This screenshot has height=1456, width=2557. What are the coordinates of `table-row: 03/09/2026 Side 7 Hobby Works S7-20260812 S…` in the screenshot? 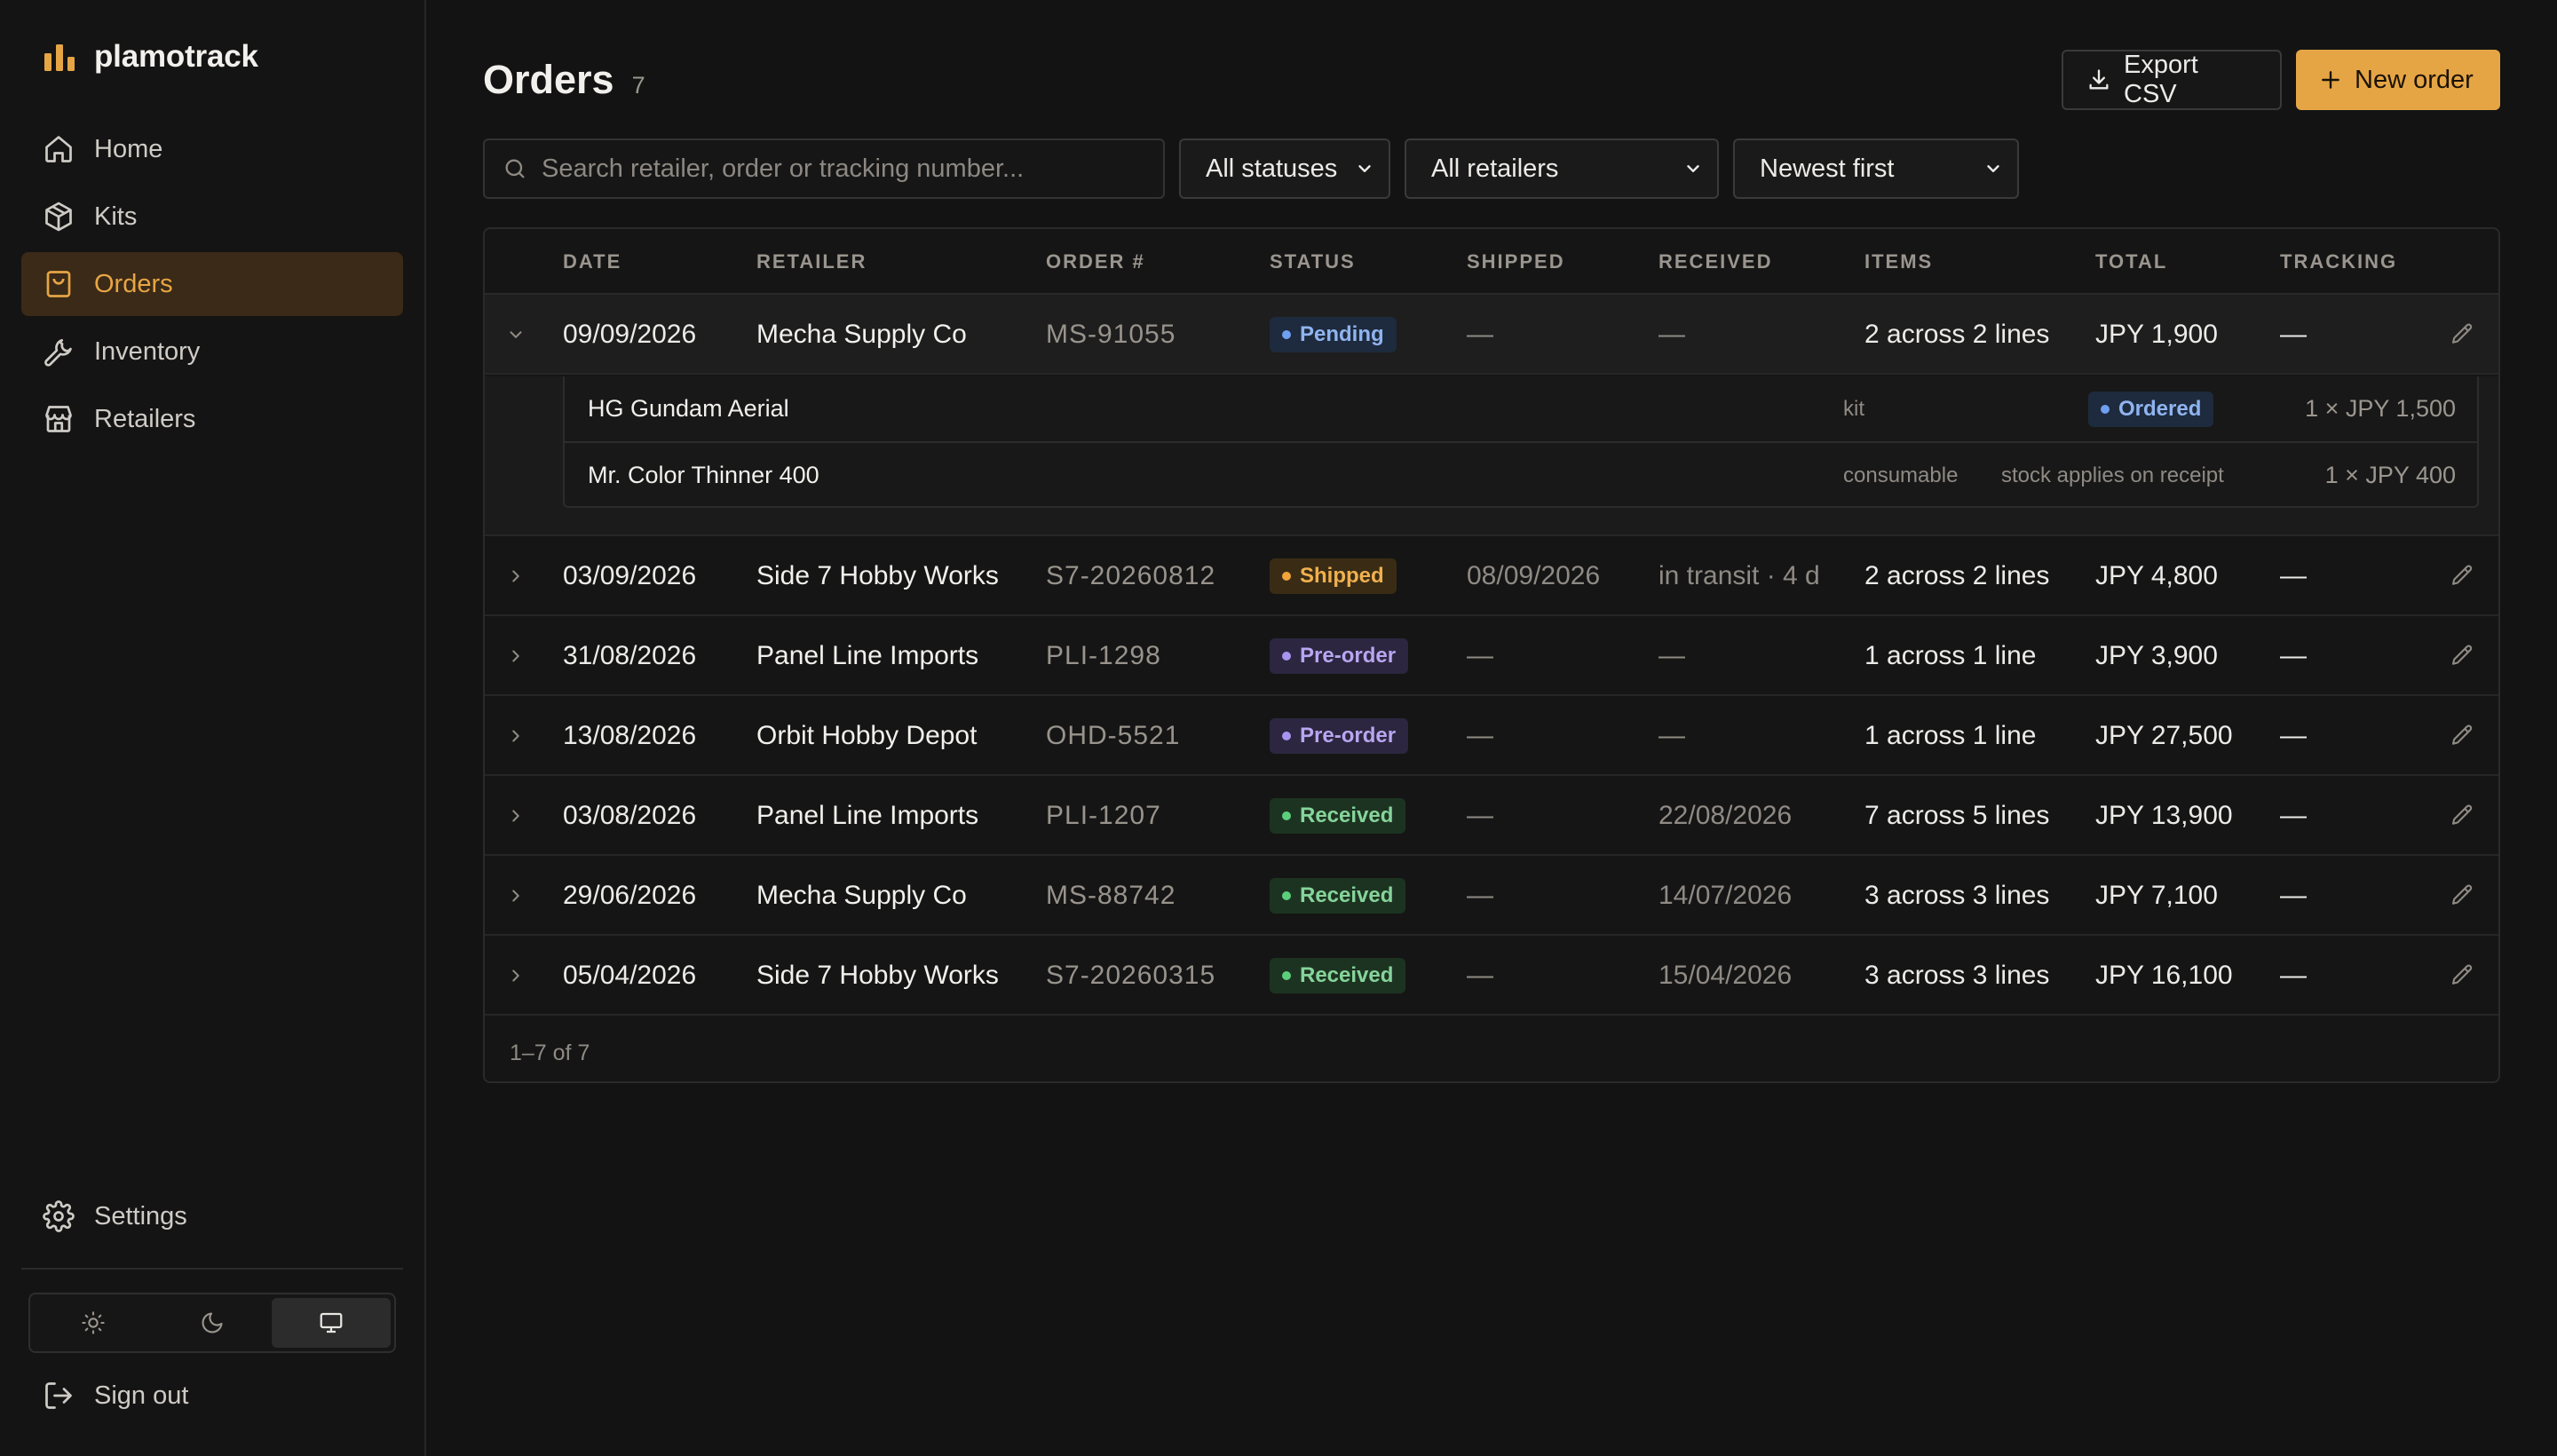 It's located at (1491, 576).